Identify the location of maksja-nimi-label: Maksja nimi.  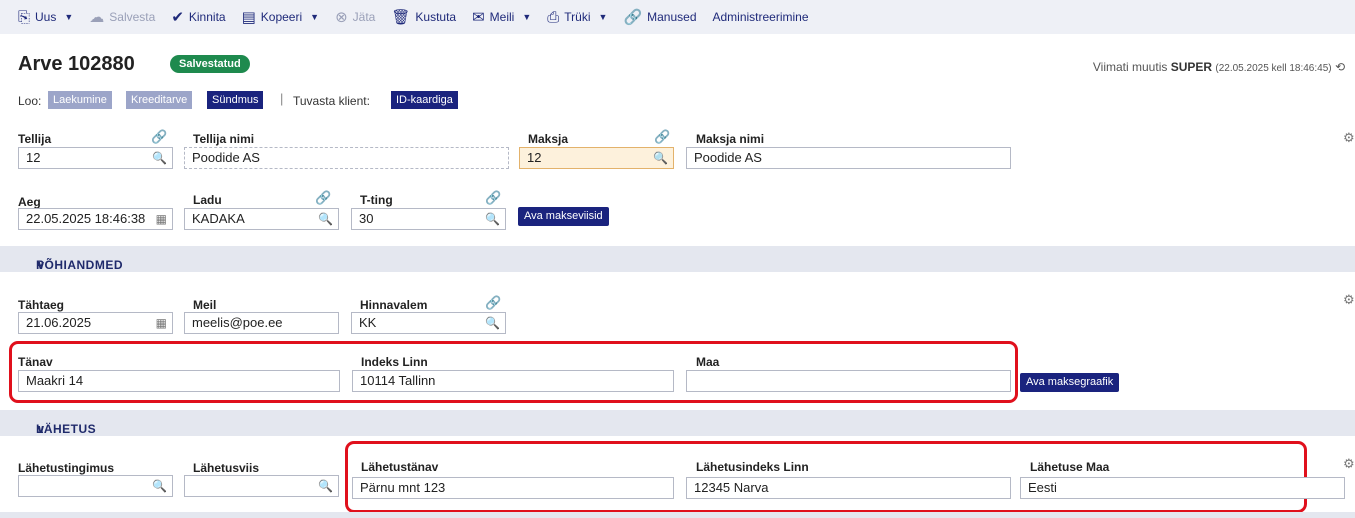
(730, 139).